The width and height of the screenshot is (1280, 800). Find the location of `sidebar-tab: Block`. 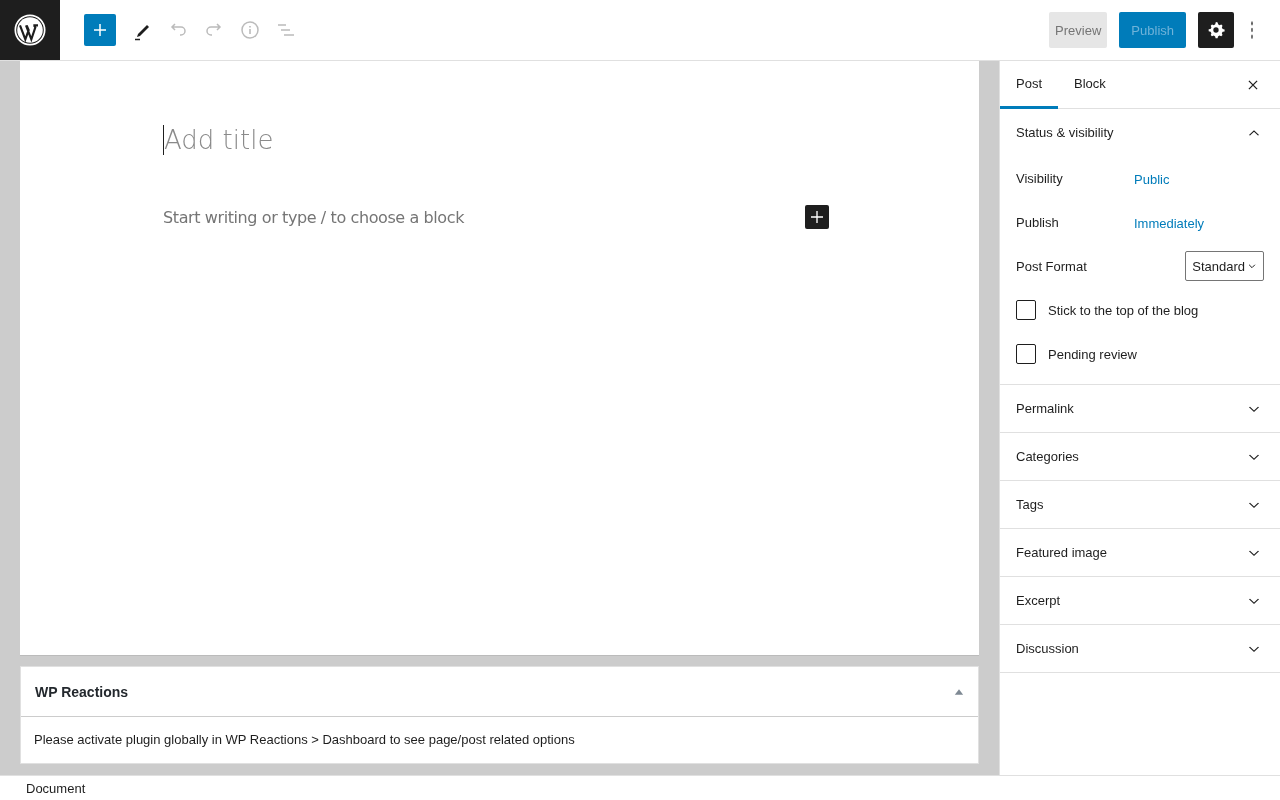

sidebar-tab: Block is located at coordinates (1090, 85).